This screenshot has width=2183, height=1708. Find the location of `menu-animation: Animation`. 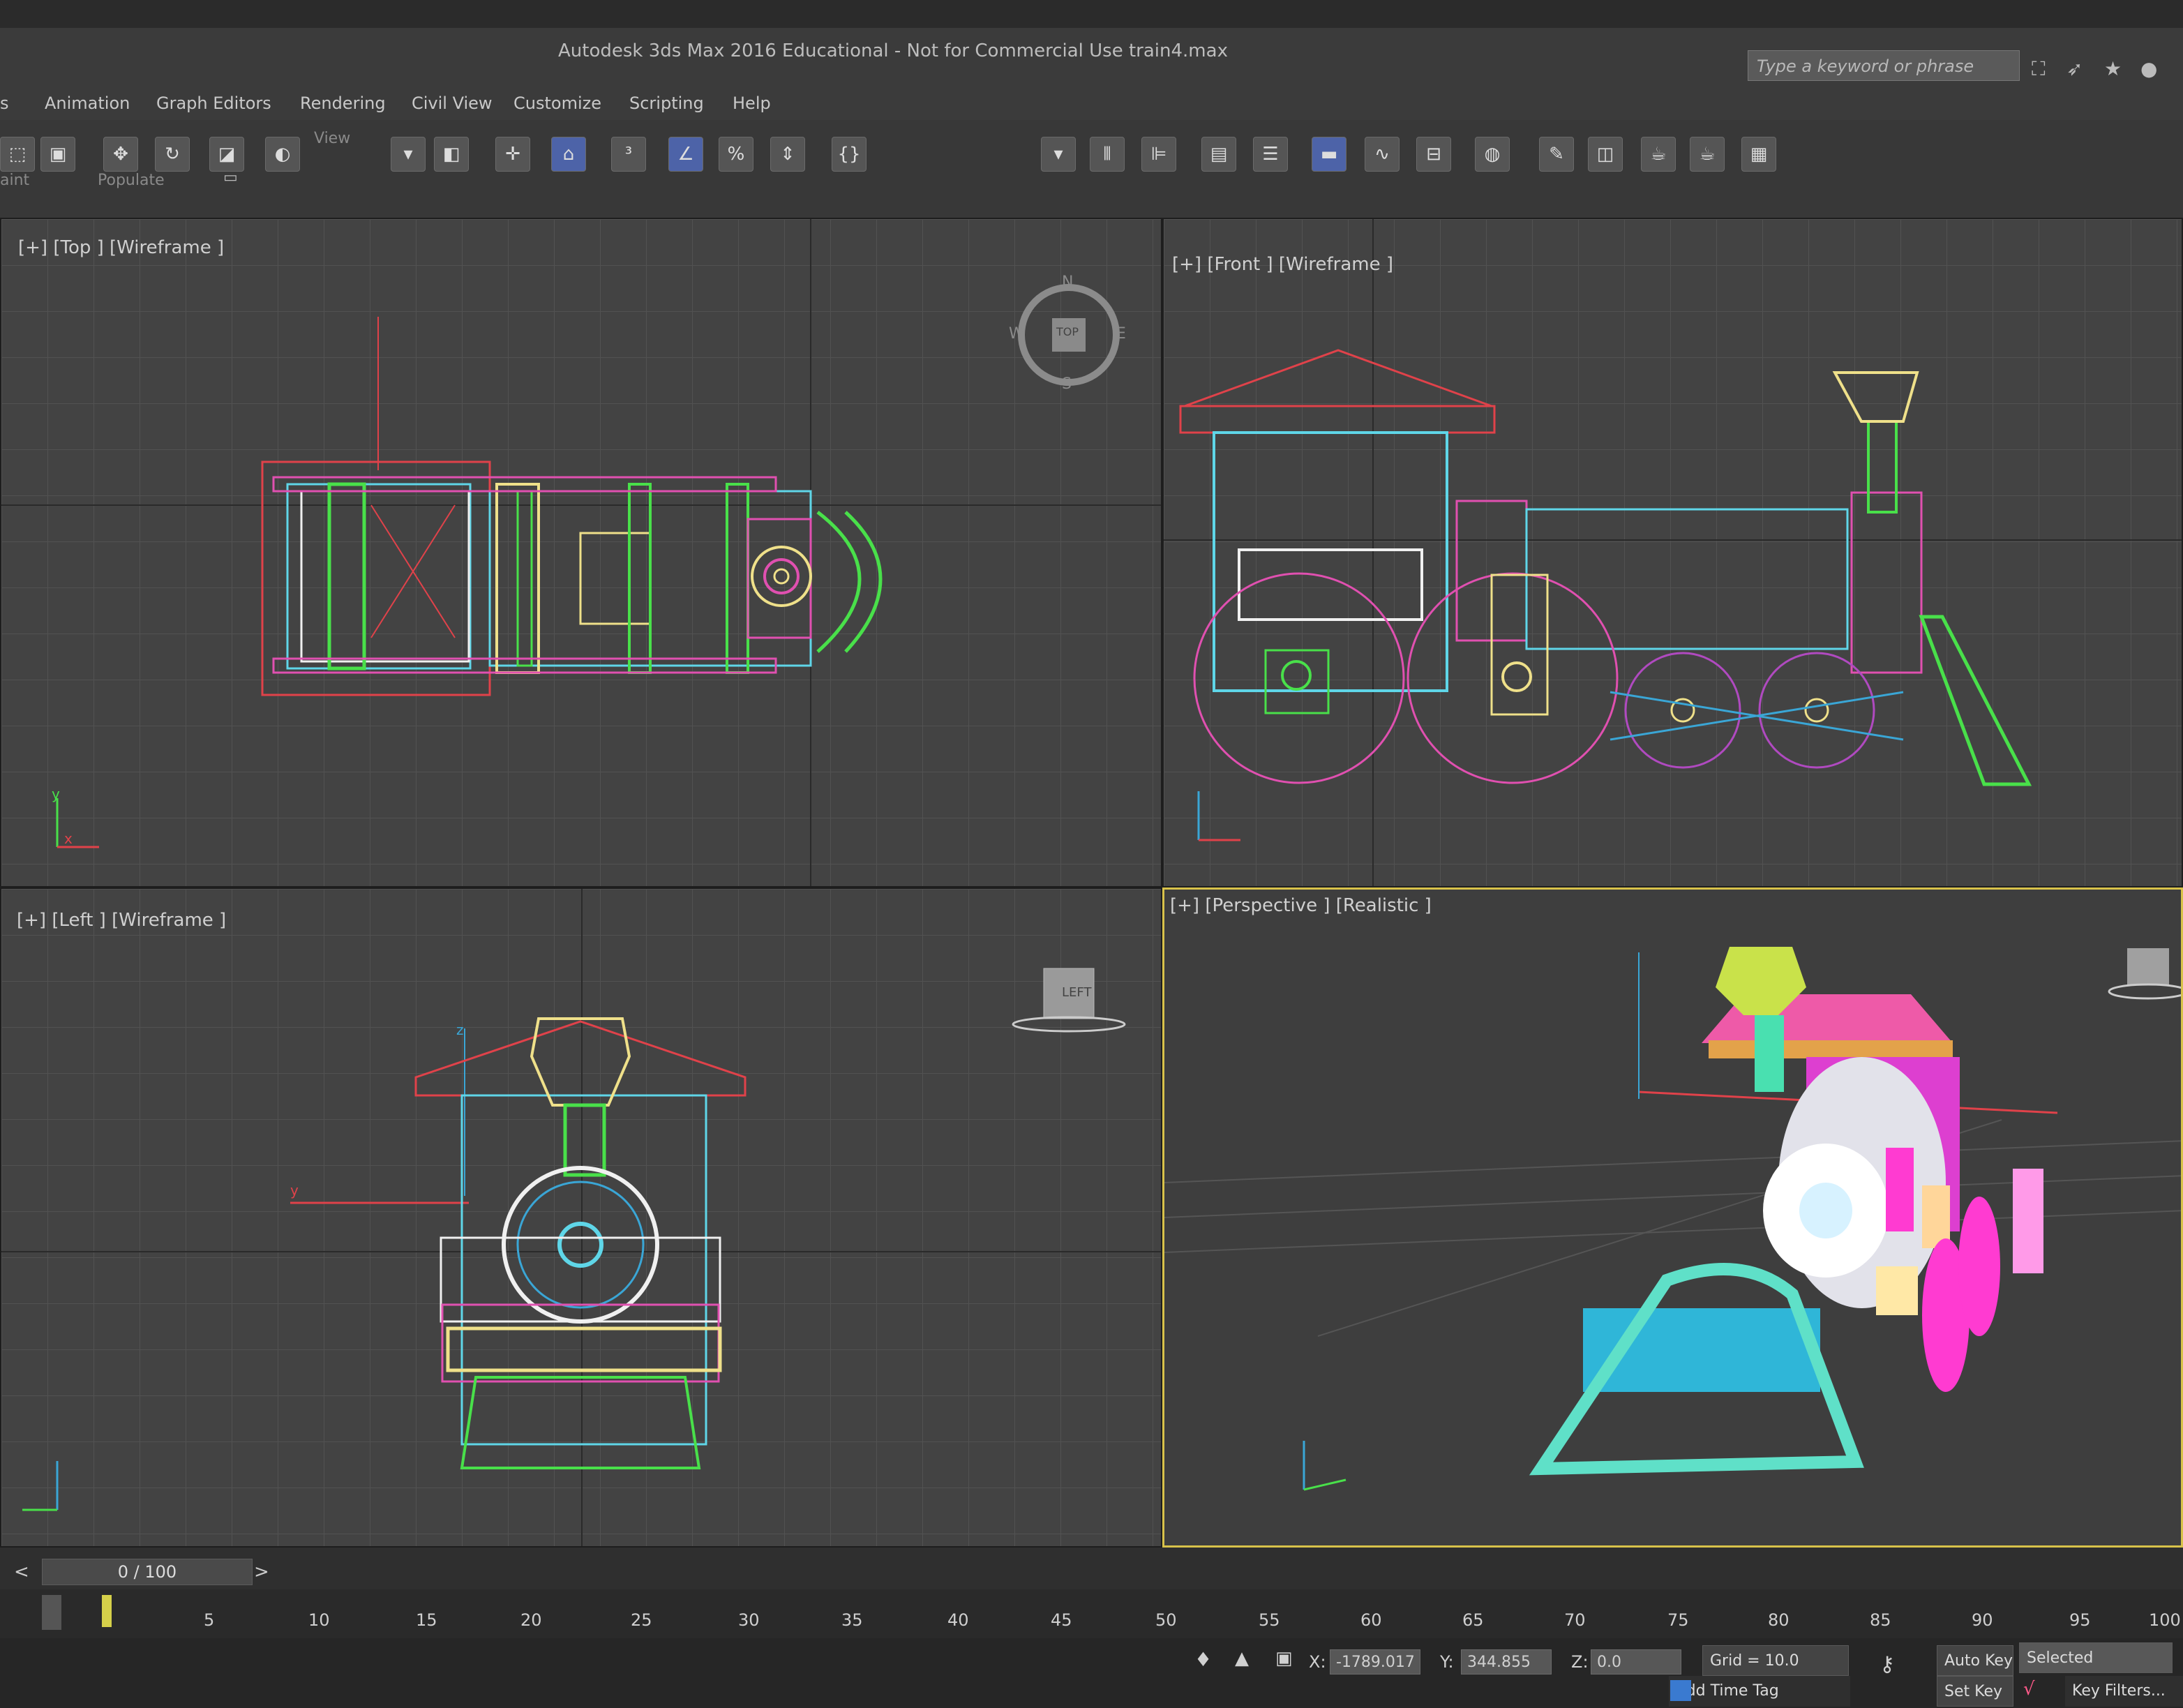

menu-animation: Animation is located at coordinates (87, 103).